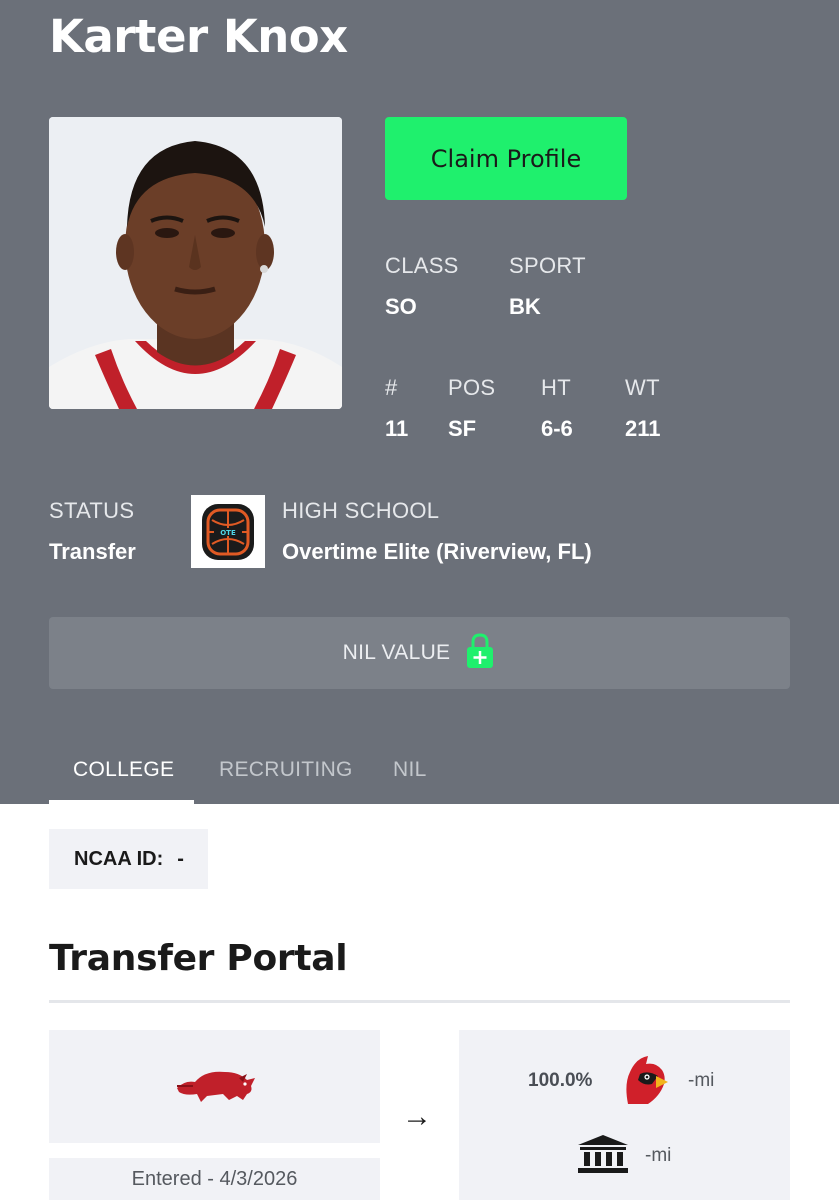 The width and height of the screenshot is (839, 1200). Describe the element at coordinates (556, 387) in the screenshot. I see `height-label: HT` at that location.